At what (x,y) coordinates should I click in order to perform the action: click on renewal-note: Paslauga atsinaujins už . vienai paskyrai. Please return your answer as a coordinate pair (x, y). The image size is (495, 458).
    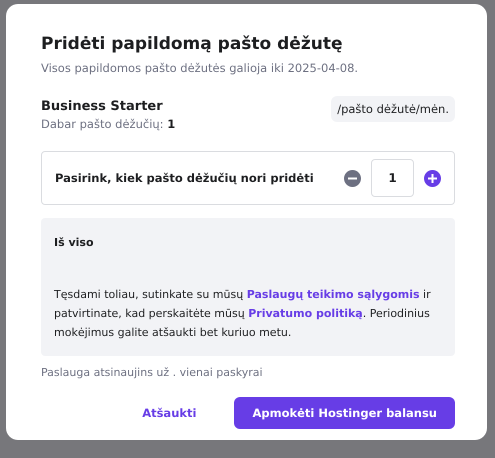
    Looking at the image, I should click on (152, 372).